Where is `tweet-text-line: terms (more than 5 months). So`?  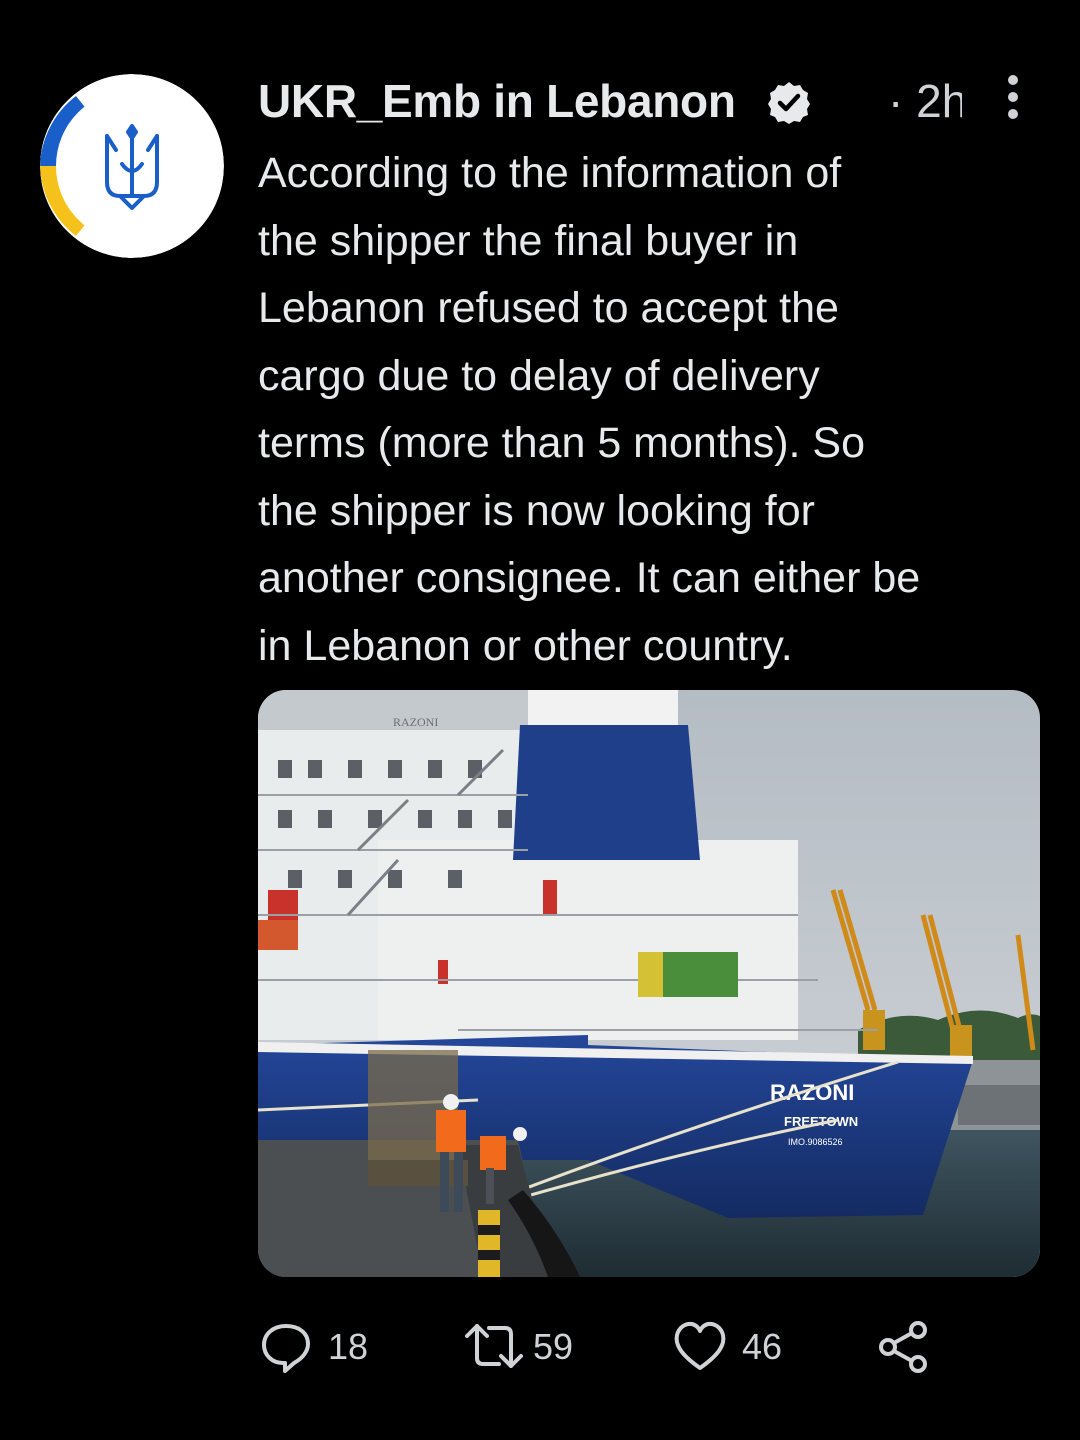 tweet-text-line: terms (more than 5 months). So is located at coordinates (561, 443).